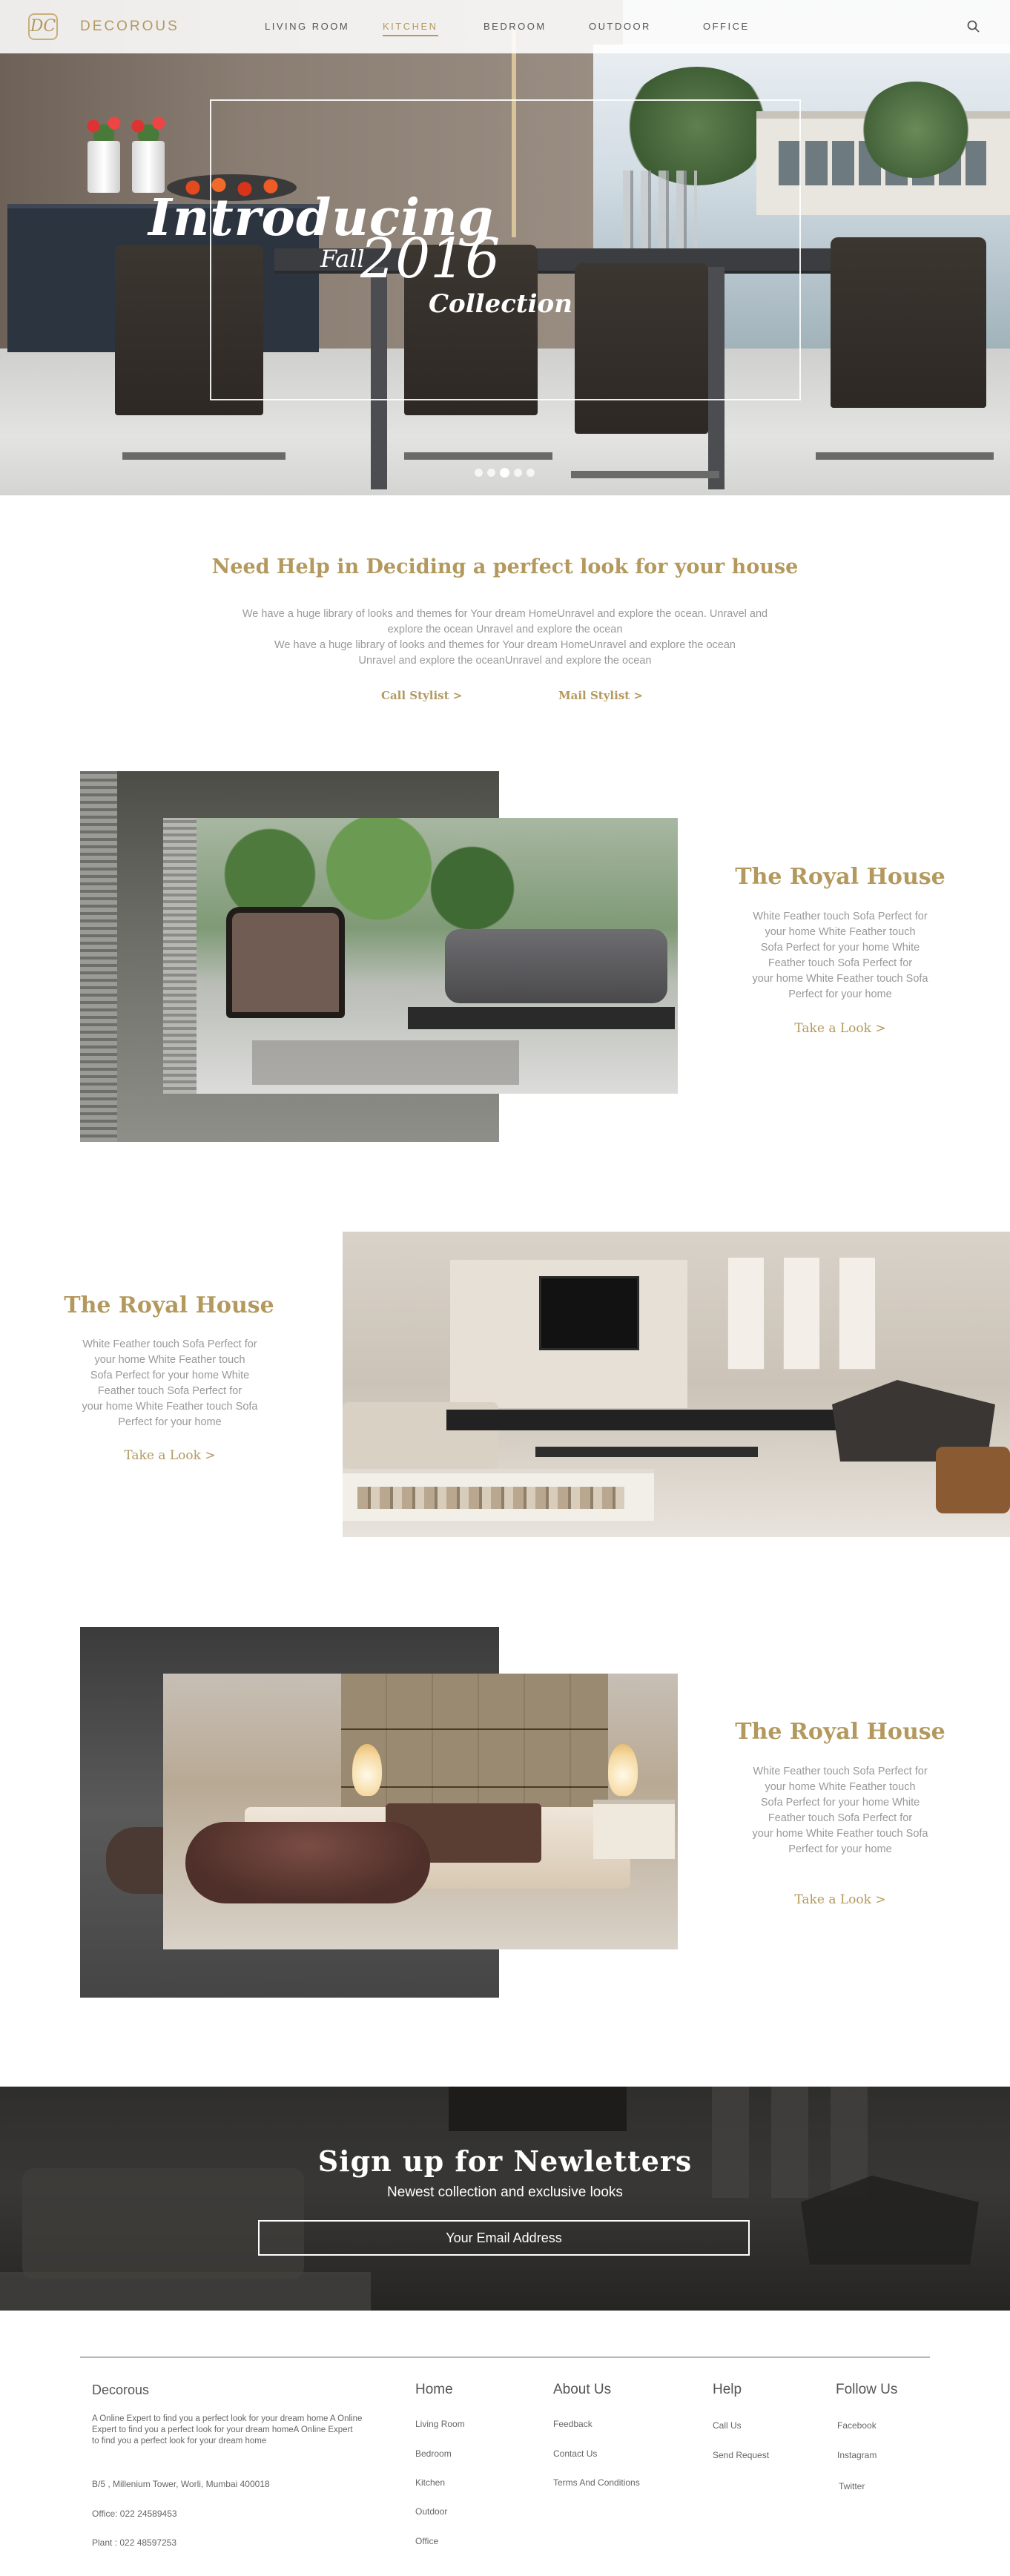 The width and height of the screenshot is (1010, 2576). I want to click on hero-year-text: 2016, so click(431, 259).